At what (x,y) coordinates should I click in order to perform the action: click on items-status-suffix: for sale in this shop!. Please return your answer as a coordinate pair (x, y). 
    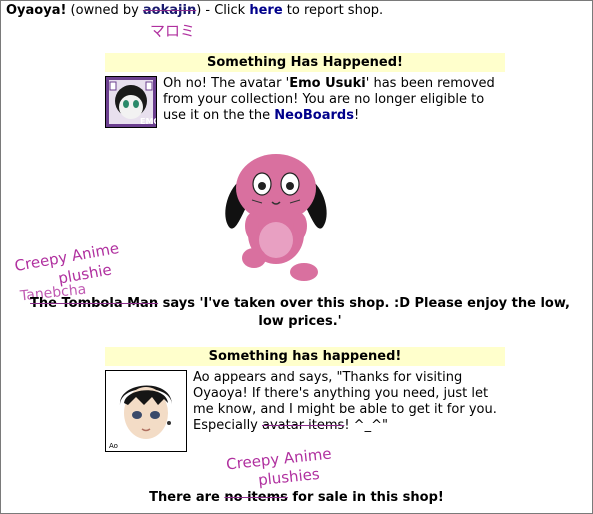
    Looking at the image, I should click on (365, 497).